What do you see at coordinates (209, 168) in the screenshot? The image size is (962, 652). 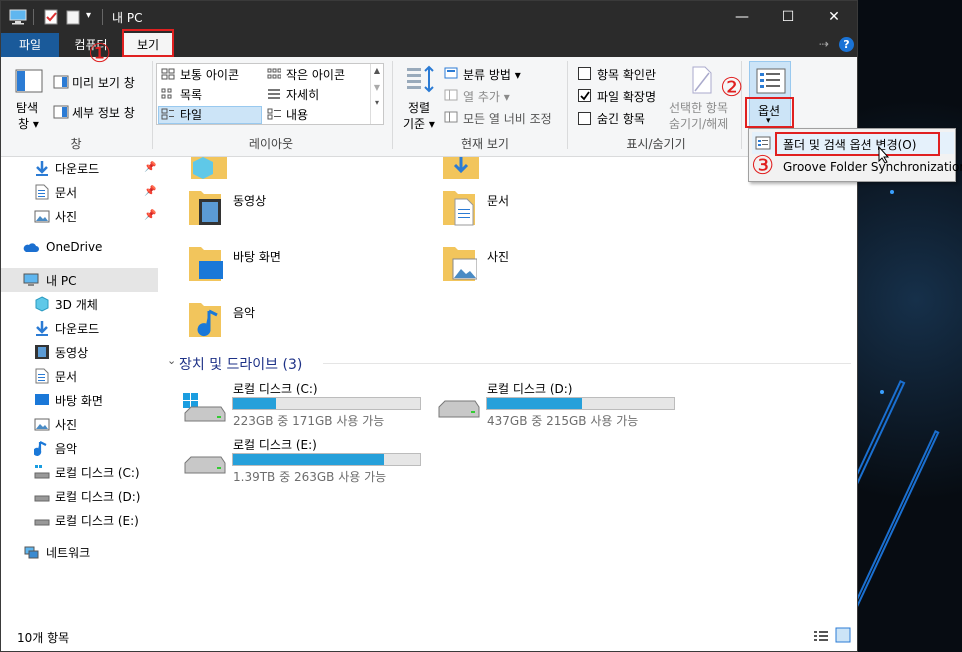 I see `3d-objects-folder-icon` at bounding box center [209, 168].